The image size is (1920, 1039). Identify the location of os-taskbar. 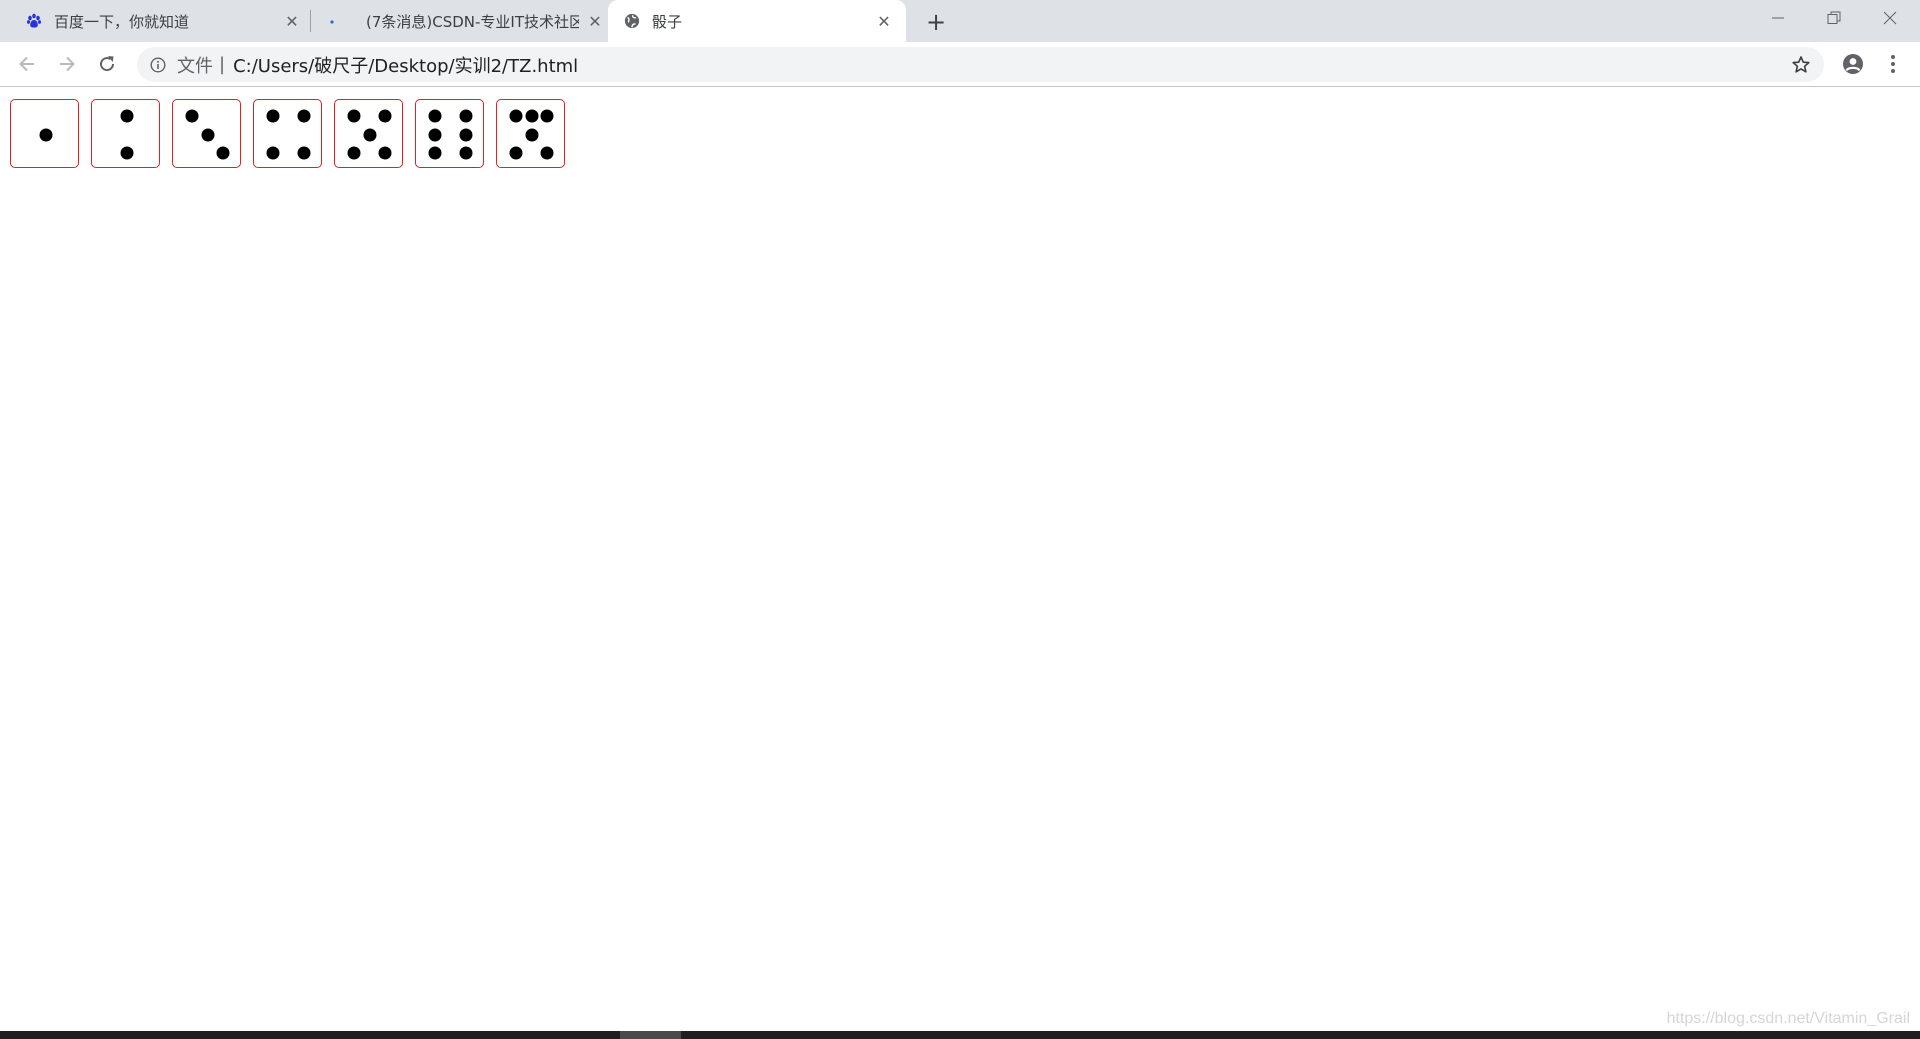
(960, 1035).